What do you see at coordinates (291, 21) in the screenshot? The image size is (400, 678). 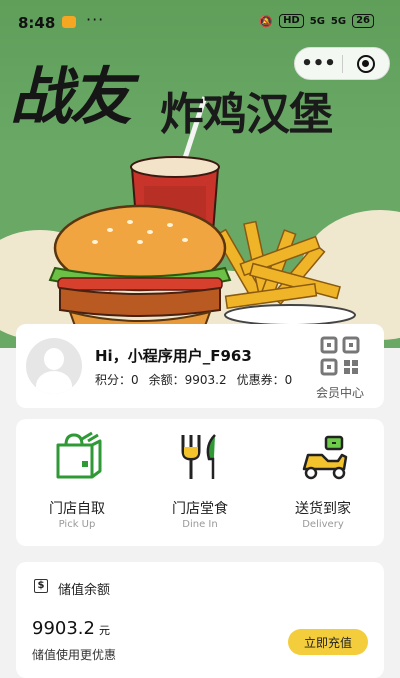 I see `hd-badge: HD` at bounding box center [291, 21].